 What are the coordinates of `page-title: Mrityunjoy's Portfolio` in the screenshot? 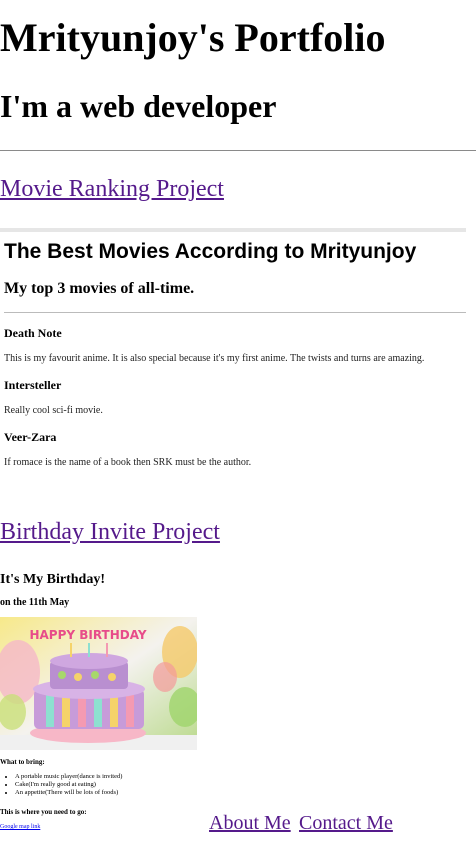 It's located at (193, 37).